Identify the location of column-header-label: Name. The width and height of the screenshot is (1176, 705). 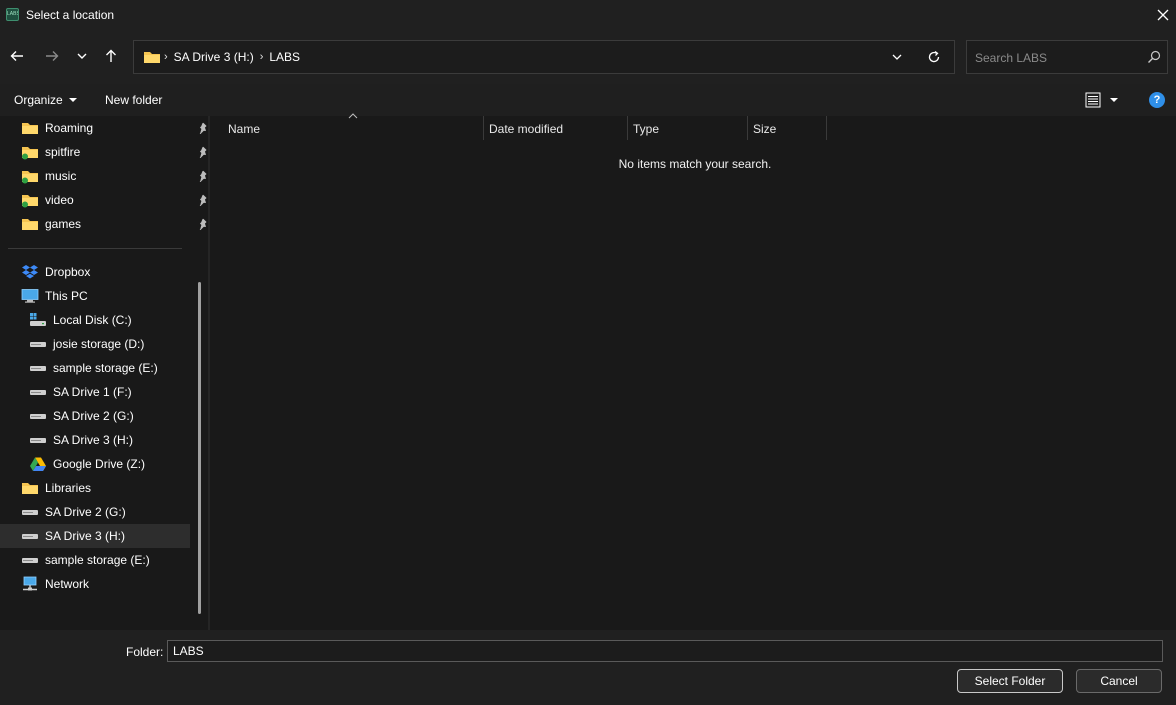
(244, 129).